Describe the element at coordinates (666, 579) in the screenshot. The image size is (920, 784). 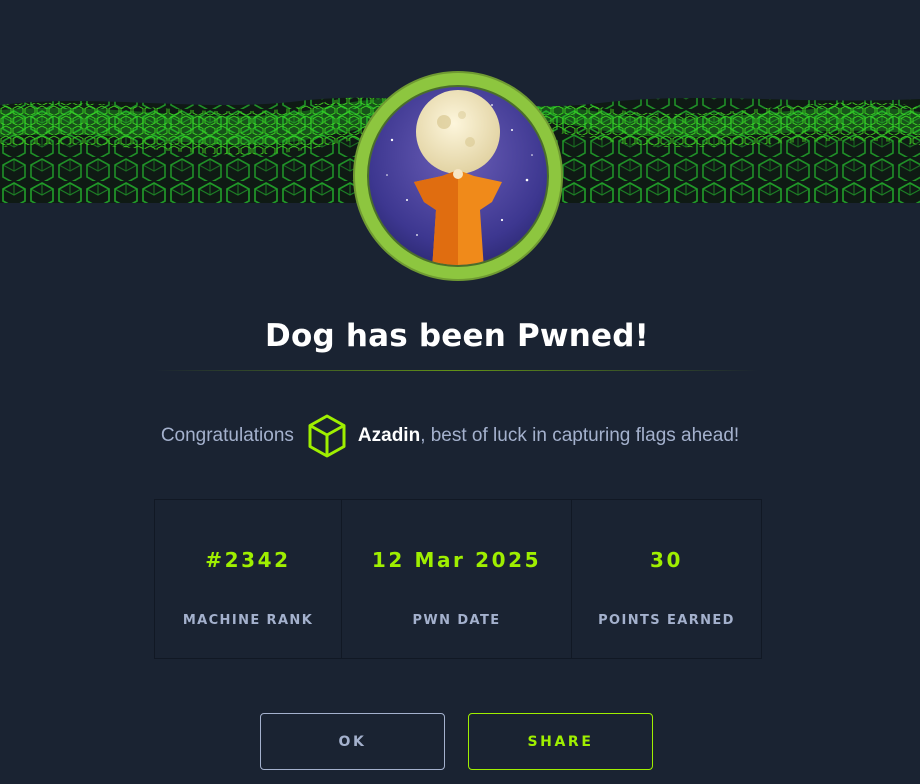
I see `stat-points-earned: 30 POINTS EARNED` at that location.